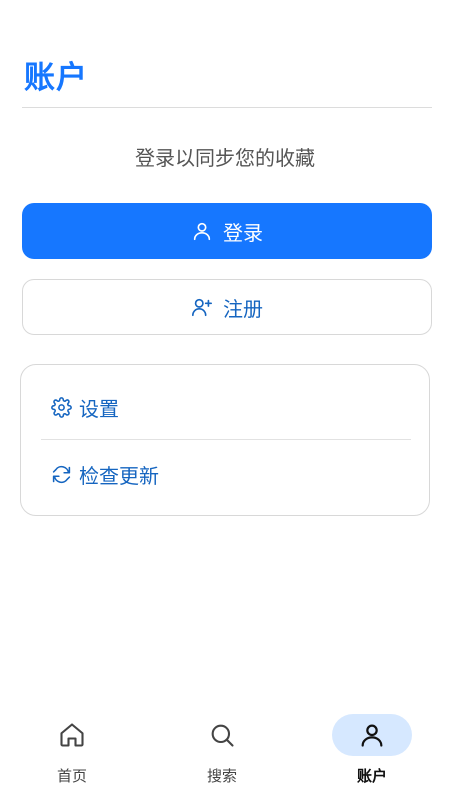 The width and height of the screenshot is (450, 800). What do you see at coordinates (371, 776) in the screenshot?
I see `nav-label-account: 账户` at bounding box center [371, 776].